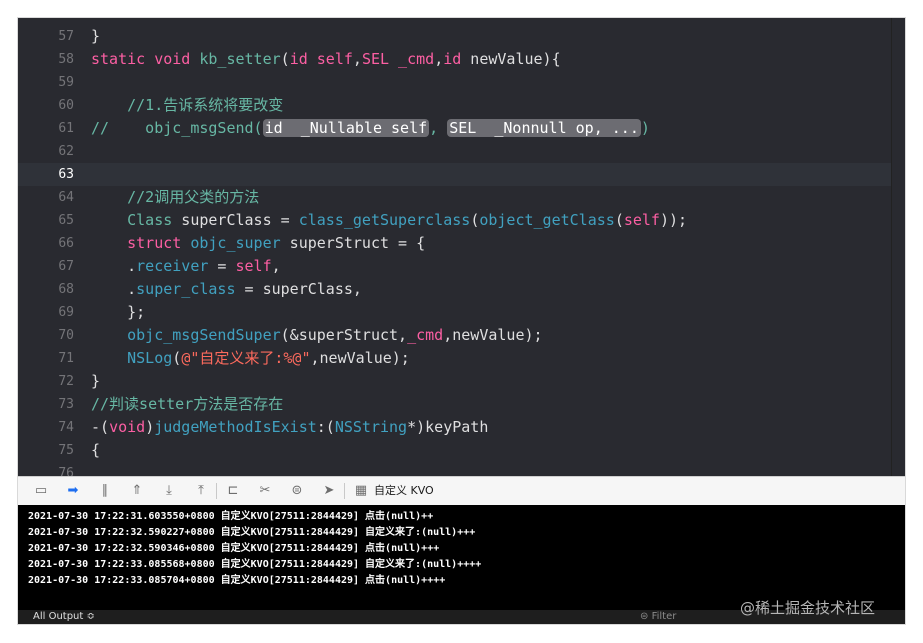  What do you see at coordinates (150, 427) in the screenshot?
I see `code-token: )` at bounding box center [150, 427].